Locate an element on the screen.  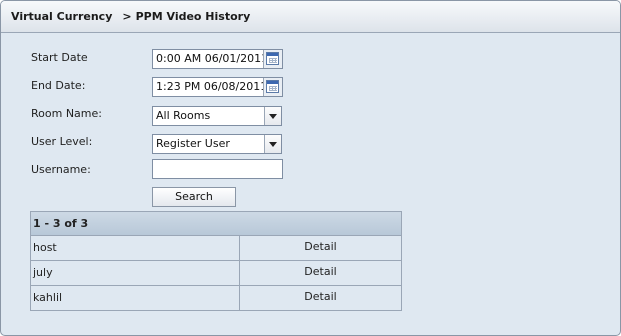
start-date-field: 0:00 AM 06/01/2011 is located at coordinates (217, 59).